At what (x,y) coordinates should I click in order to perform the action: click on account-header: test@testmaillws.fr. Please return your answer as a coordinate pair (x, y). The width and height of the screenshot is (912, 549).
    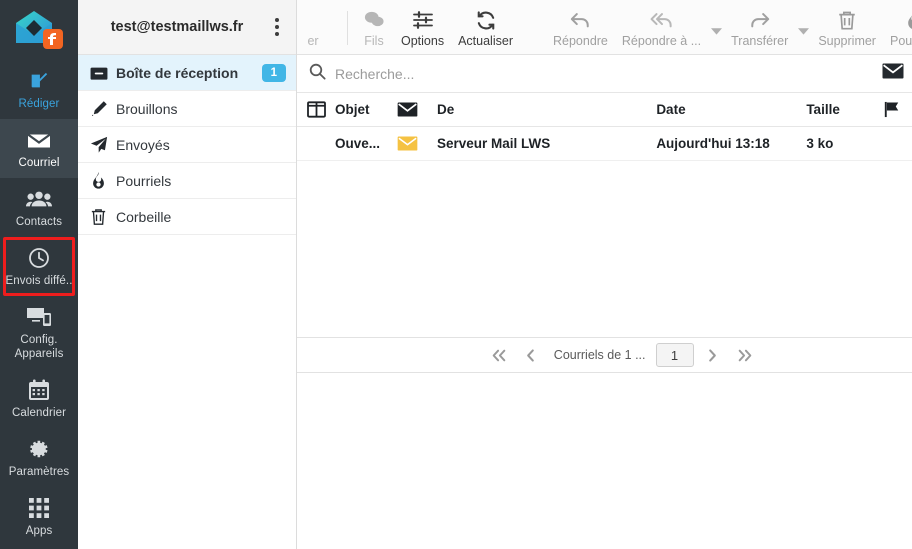
    Looking at the image, I should click on (187, 27).